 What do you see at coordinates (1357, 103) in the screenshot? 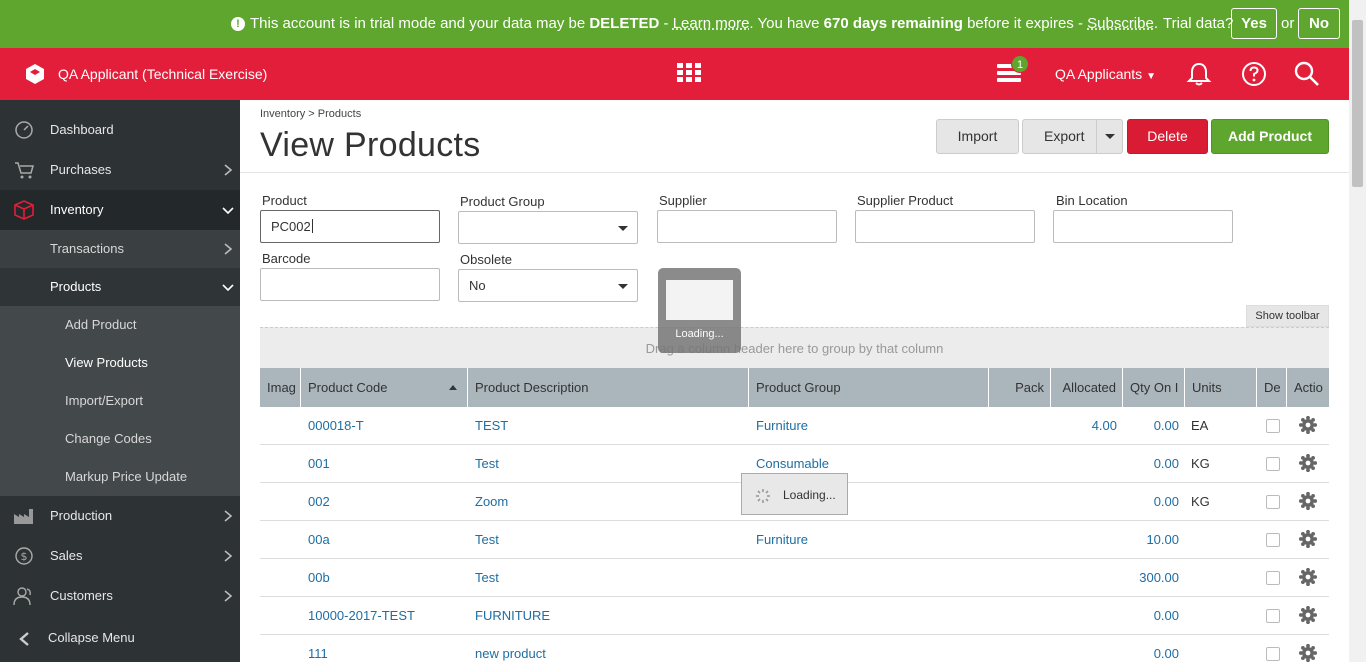
I see `scrollbar-thumb` at bounding box center [1357, 103].